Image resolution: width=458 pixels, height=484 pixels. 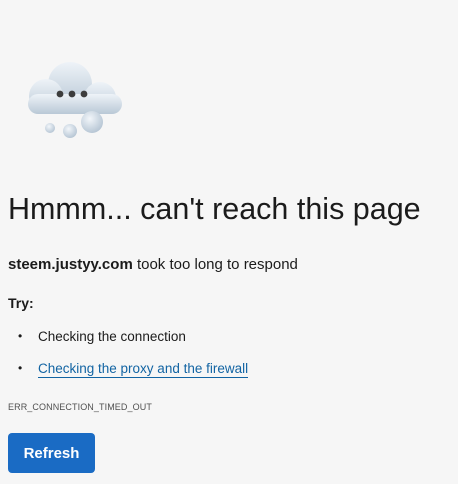 What do you see at coordinates (51, 453) in the screenshot?
I see `refresh-button: Refresh` at bounding box center [51, 453].